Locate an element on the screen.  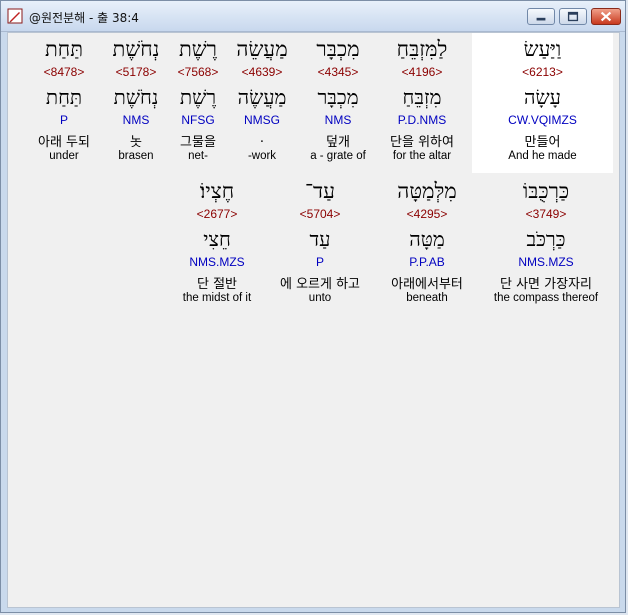
hebrew-word: מִלְּמַטָּה is located at coordinates (427, 191).